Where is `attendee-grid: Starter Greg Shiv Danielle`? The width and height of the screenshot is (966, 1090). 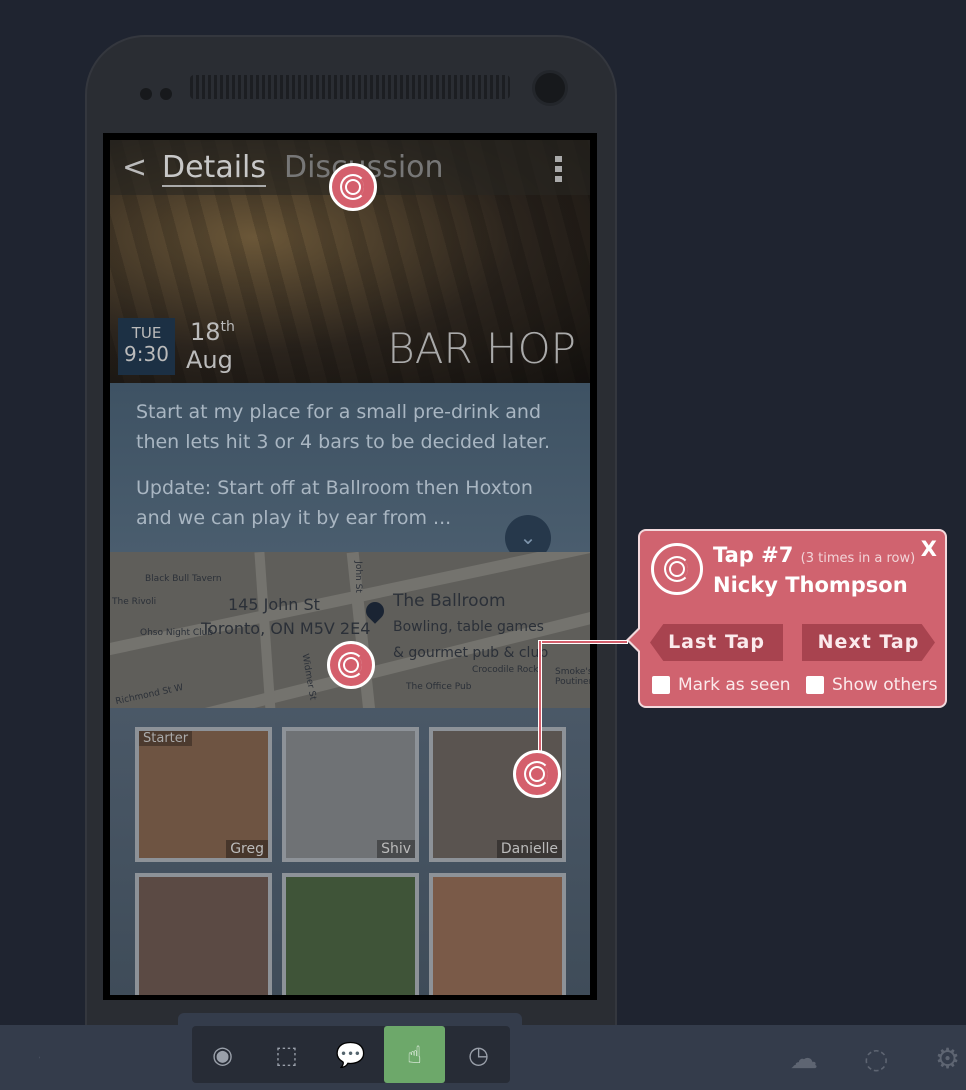 attendee-grid: Starter Greg Shiv Danielle is located at coordinates (350, 851).